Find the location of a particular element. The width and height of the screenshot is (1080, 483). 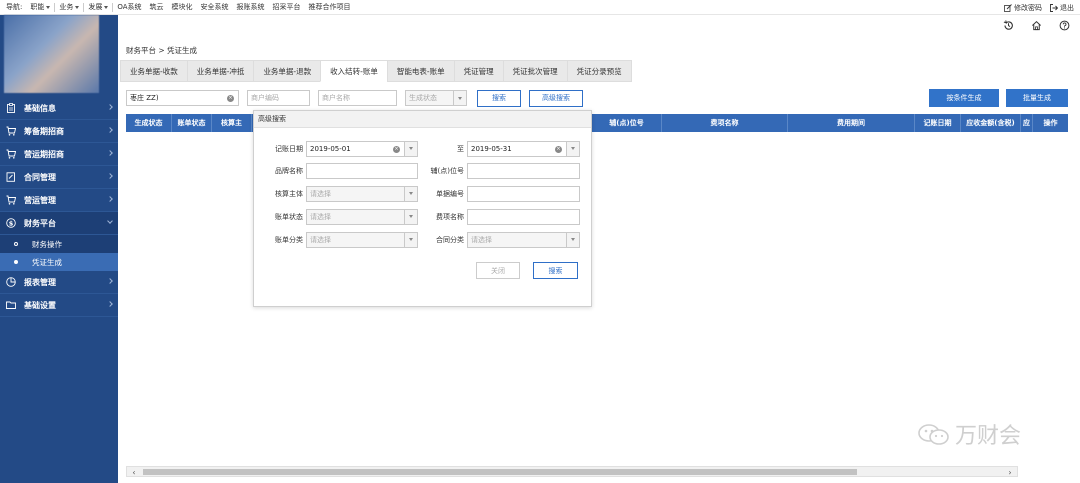

nav-item-expense: 报账系统 is located at coordinates (251, 7).